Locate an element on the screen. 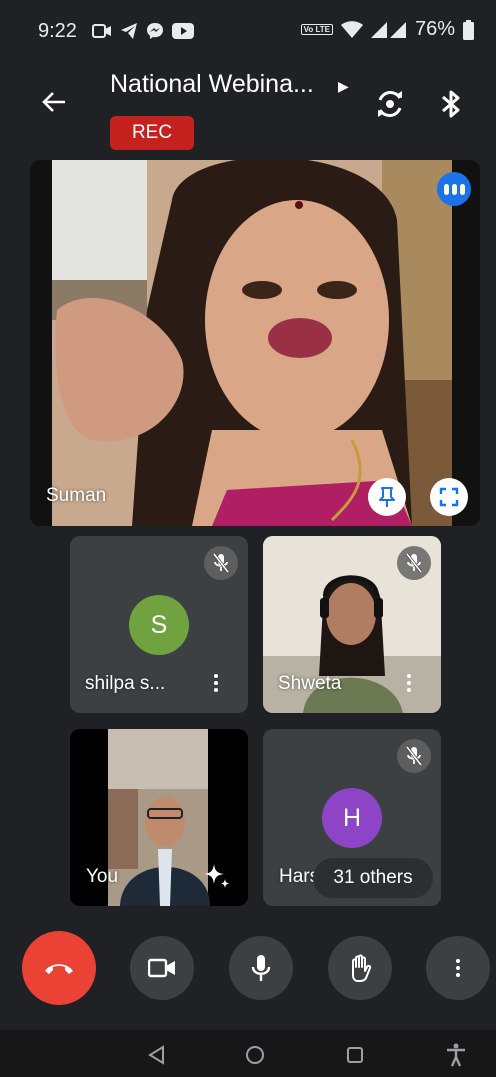 The image size is (496, 1077). pin-icon is located at coordinates (387, 497).